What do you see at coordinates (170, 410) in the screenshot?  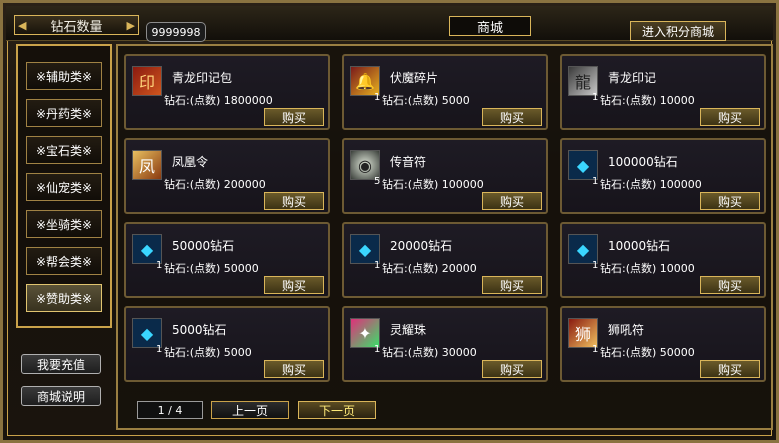 I see `page-indicator: 1 / 4` at bounding box center [170, 410].